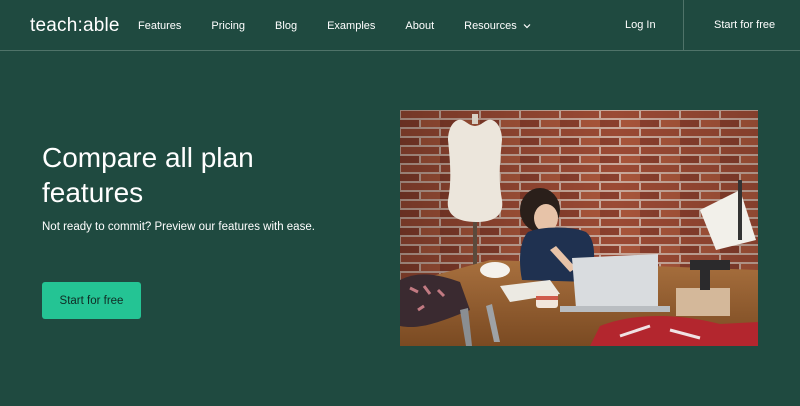 This screenshot has width=800, height=406. I want to click on nav-label: Examples, so click(351, 25).